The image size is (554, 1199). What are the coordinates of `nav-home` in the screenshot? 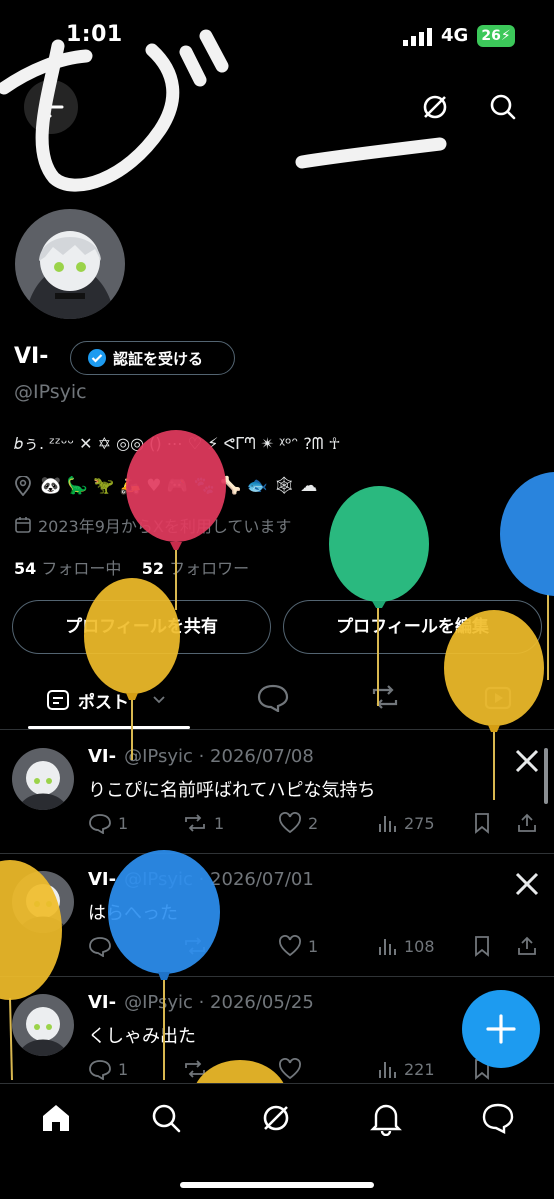 It's located at (56, 1120).